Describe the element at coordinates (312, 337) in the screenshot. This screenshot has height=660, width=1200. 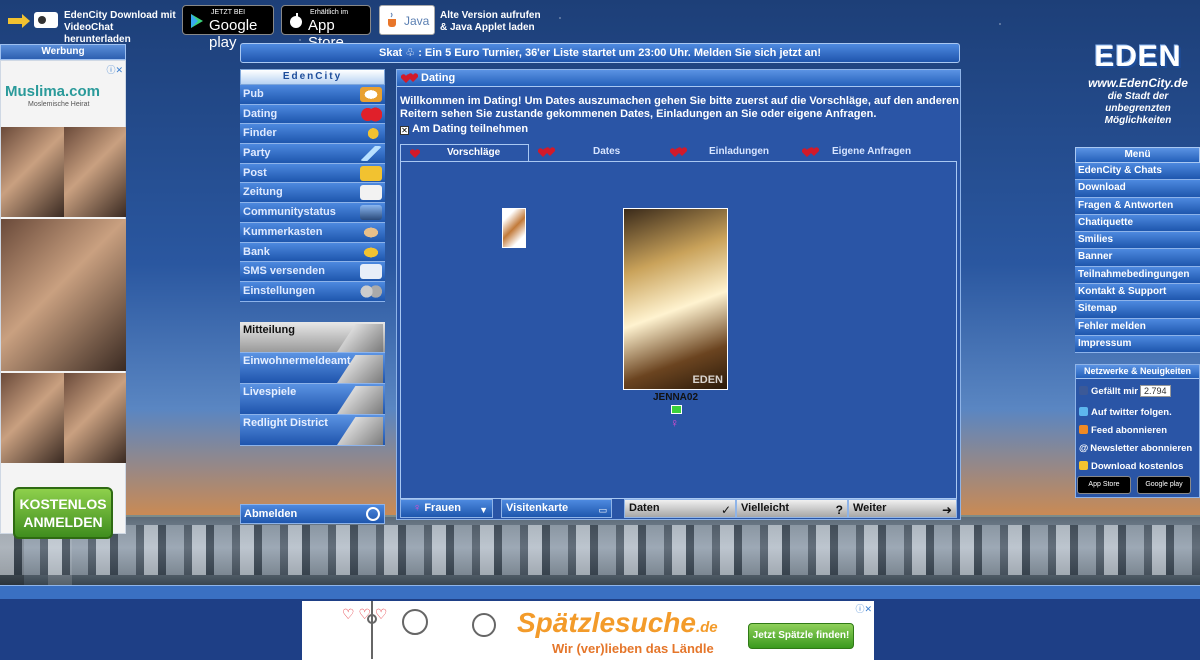
I see `nav-item-mitteilung: Mitteilung` at that location.